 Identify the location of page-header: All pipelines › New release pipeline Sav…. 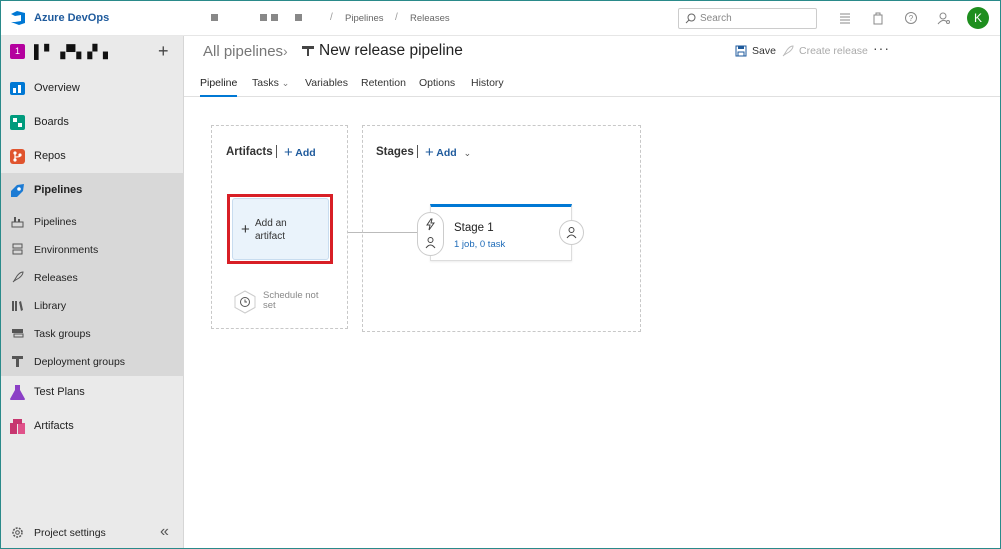
(592, 52).